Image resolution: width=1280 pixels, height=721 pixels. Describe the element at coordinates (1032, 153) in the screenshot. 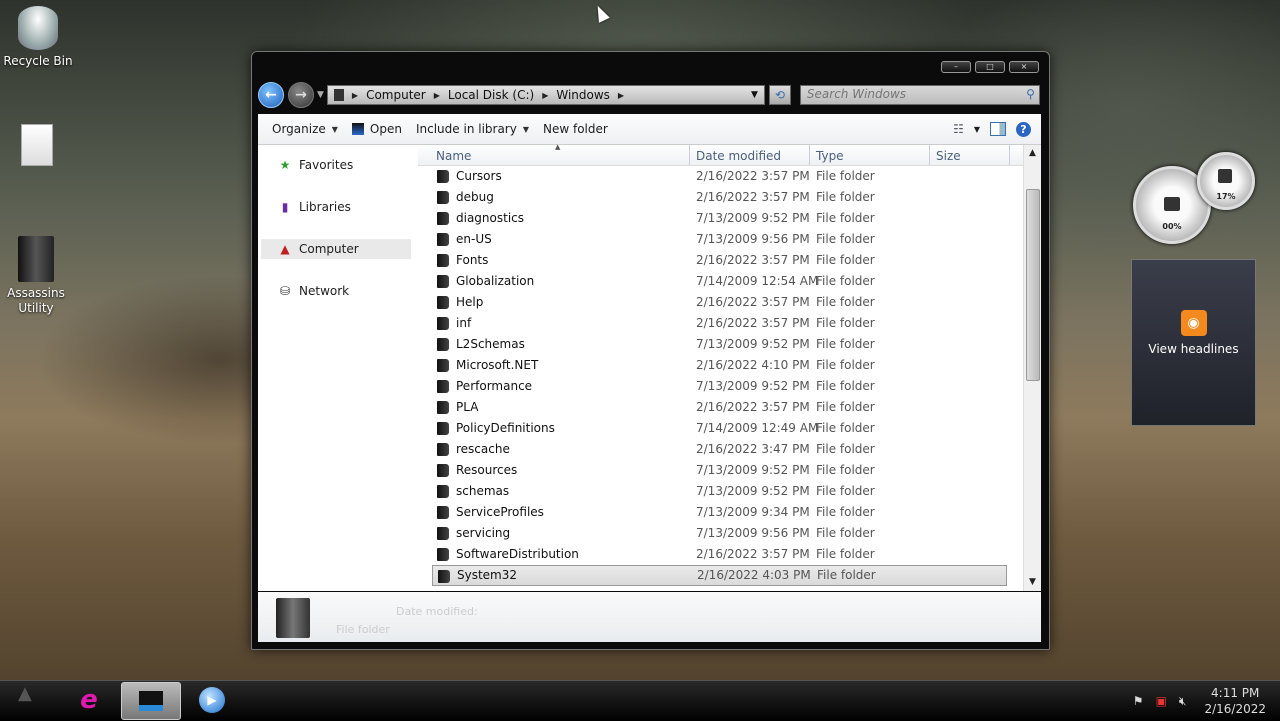

I see `scroll-up-button: ▲` at that location.